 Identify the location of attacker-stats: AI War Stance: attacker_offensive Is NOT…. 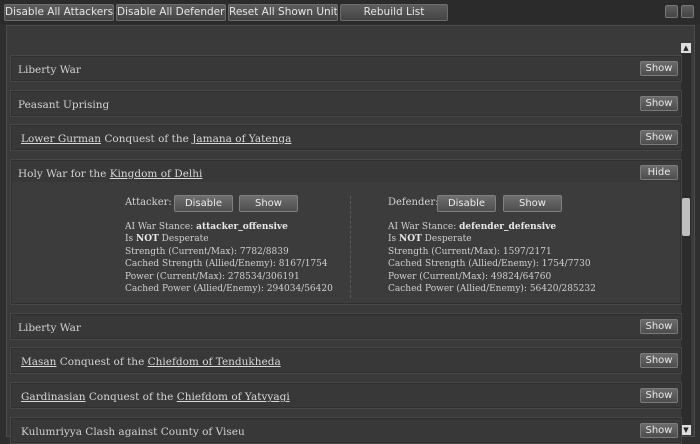
(229, 258).